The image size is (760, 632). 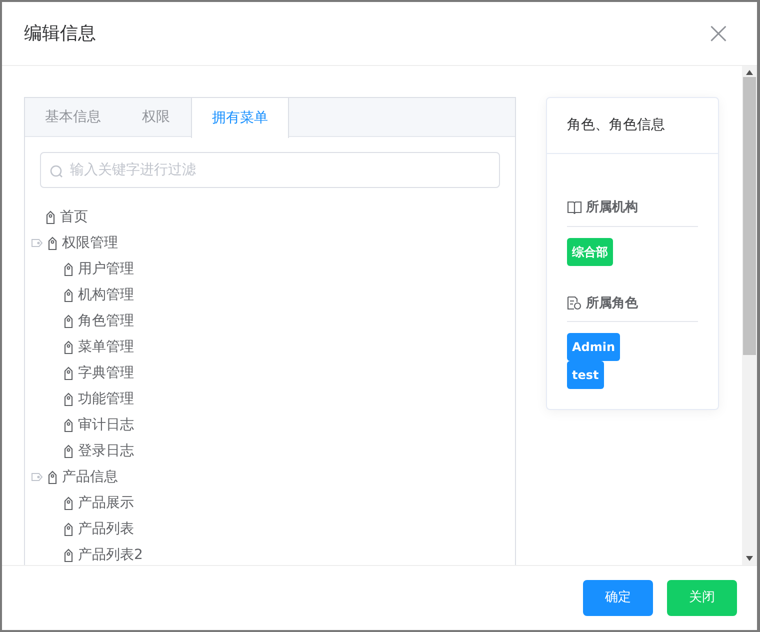 What do you see at coordinates (106, 321) in the screenshot?
I see `tree-item: 角色管理` at bounding box center [106, 321].